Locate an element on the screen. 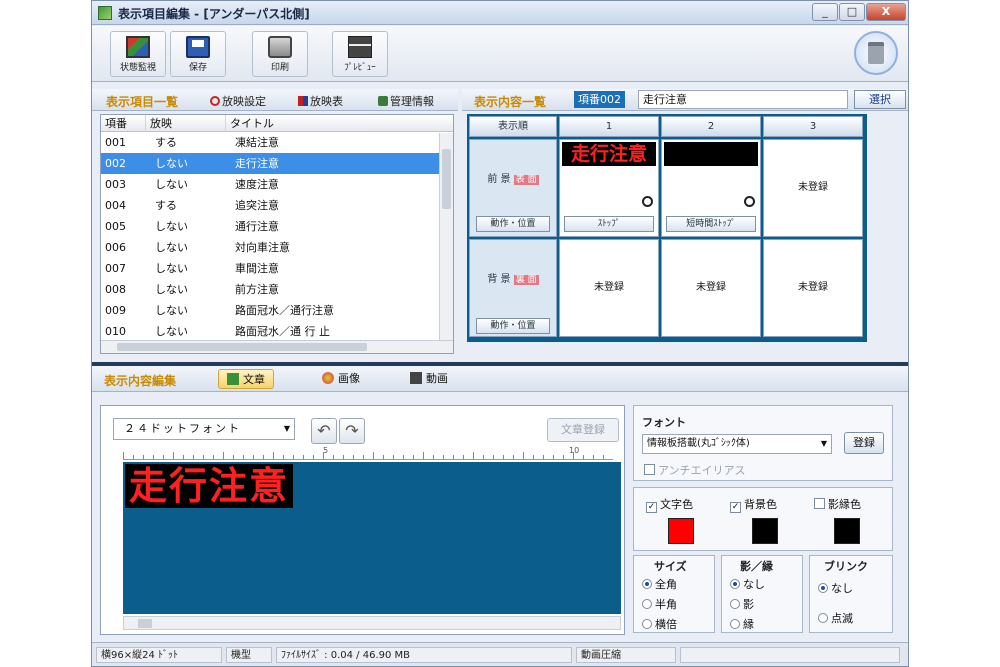 The height and width of the screenshot is (667, 1000). table-row: 008 しない 前方注意 is located at coordinates (277, 289).